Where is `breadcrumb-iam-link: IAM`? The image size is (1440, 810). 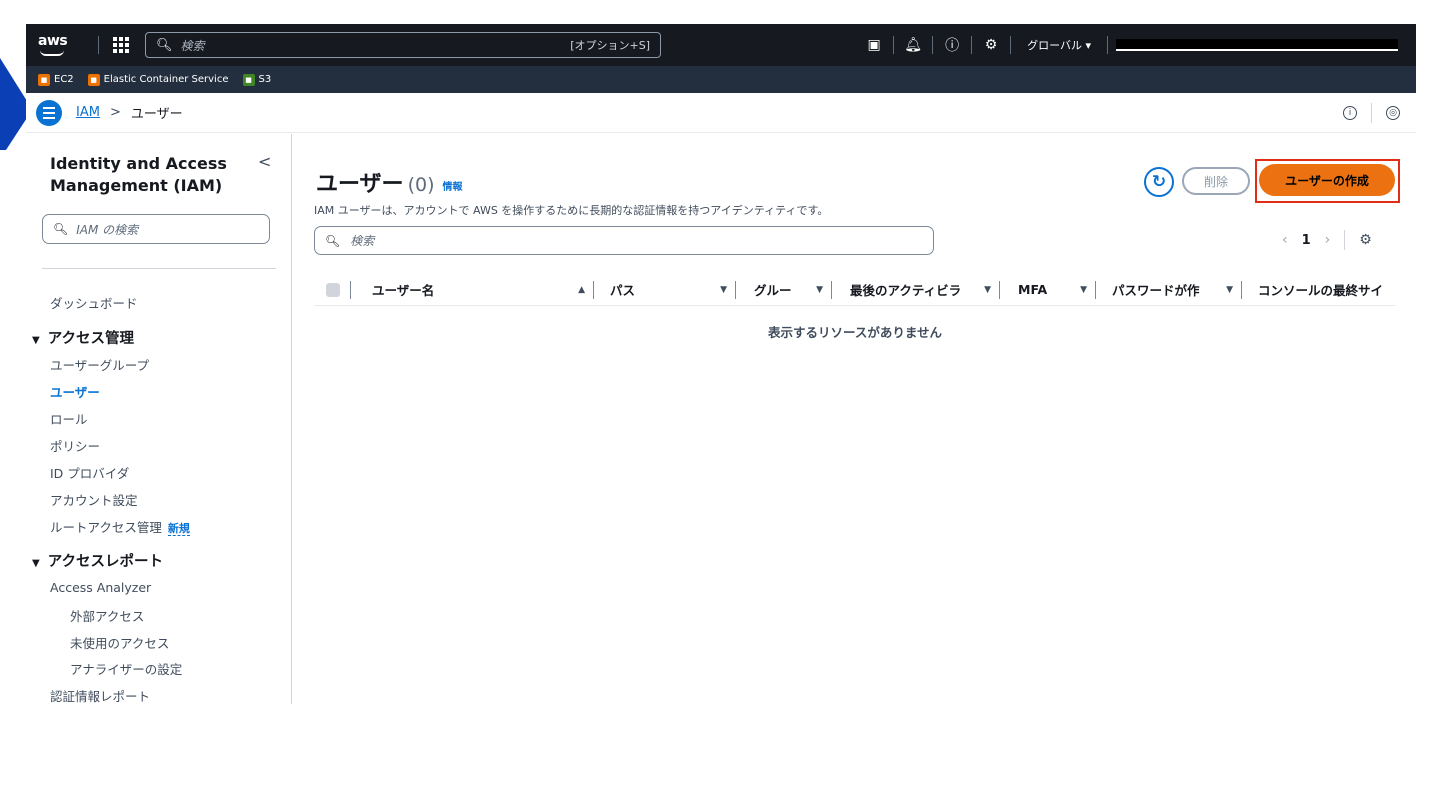
breadcrumb-iam-link: IAM is located at coordinates (88, 112).